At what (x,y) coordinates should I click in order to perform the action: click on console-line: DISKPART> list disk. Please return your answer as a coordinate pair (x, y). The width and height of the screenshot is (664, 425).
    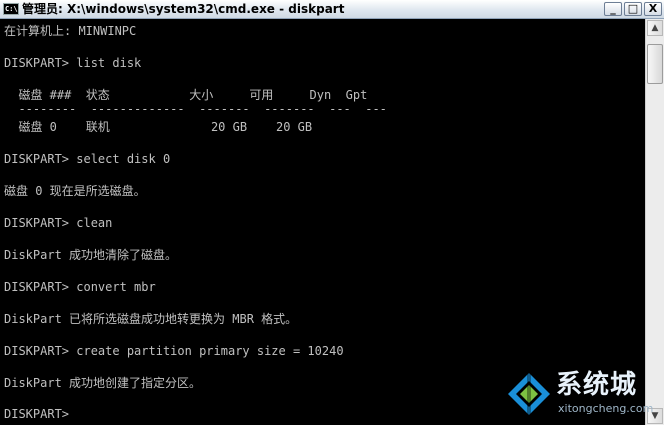
    Looking at the image, I should click on (73, 63).